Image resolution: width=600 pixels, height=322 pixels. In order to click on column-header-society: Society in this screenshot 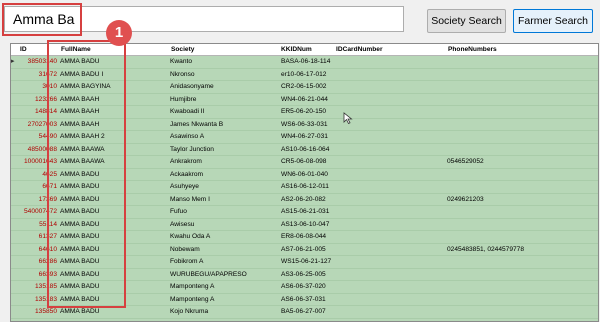, I will do `click(182, 49)`.